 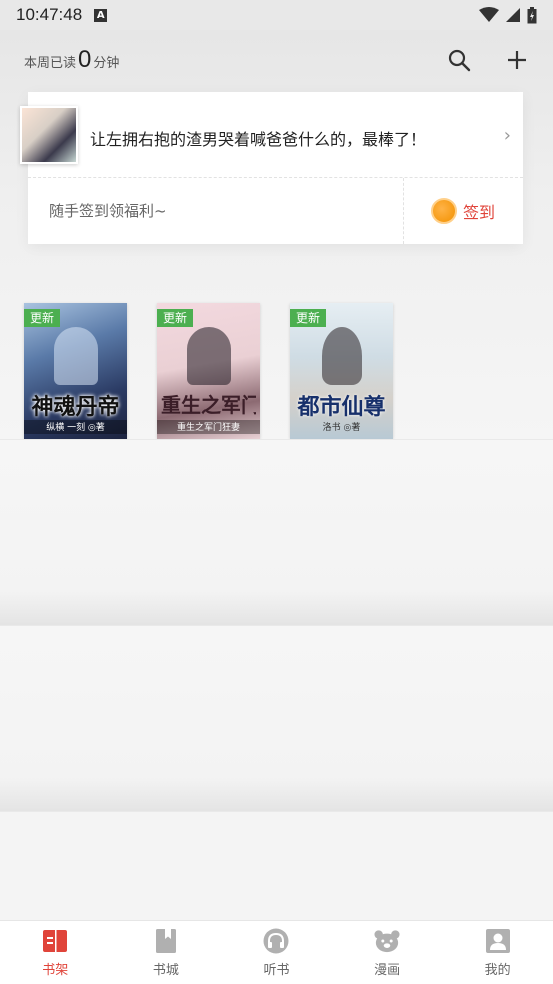 I want to click on checkin-divider, so click(x=403, y=211).